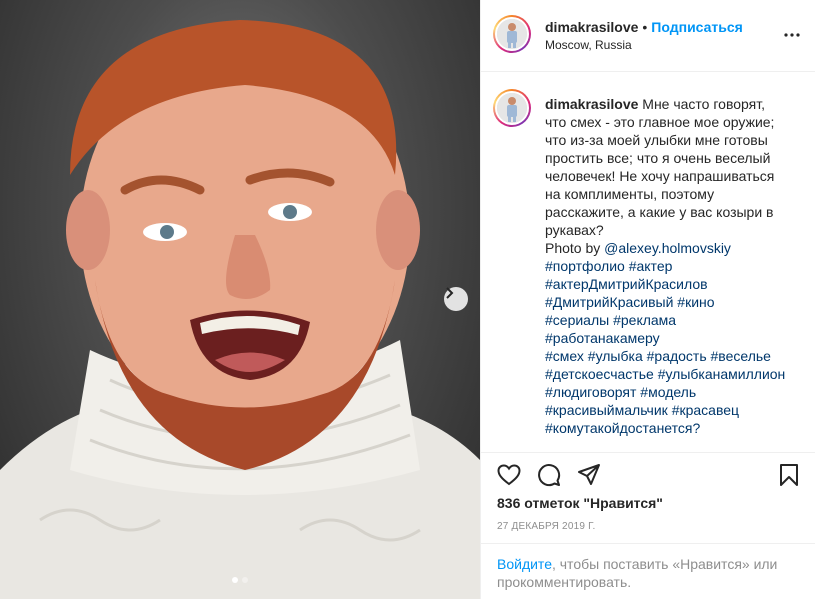 The height and width of the screenshot is (599, 815). What do you see at coordinates (670, 338) in the screenshot?
I see `hashtag-line: #работанакамеру` at bounding box center [670, 338].